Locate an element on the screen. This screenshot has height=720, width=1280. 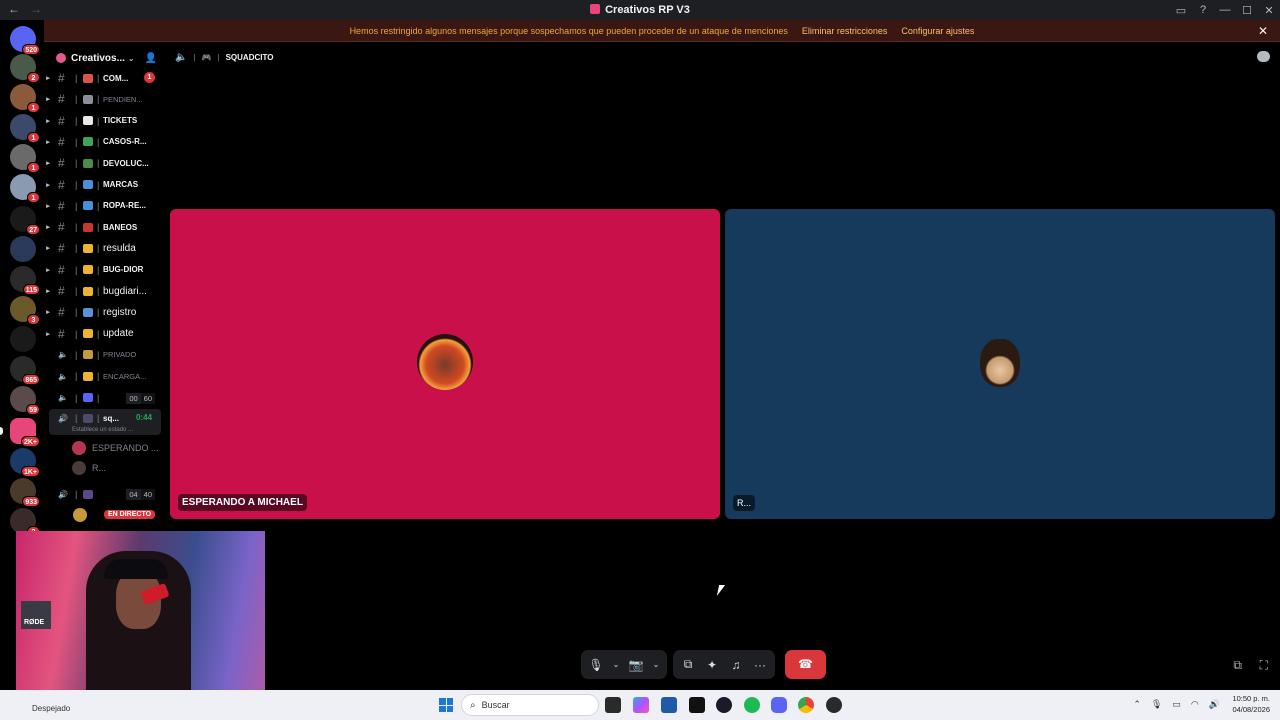
screen-share-icon: ⧉ is located at coordinates (688, 664).